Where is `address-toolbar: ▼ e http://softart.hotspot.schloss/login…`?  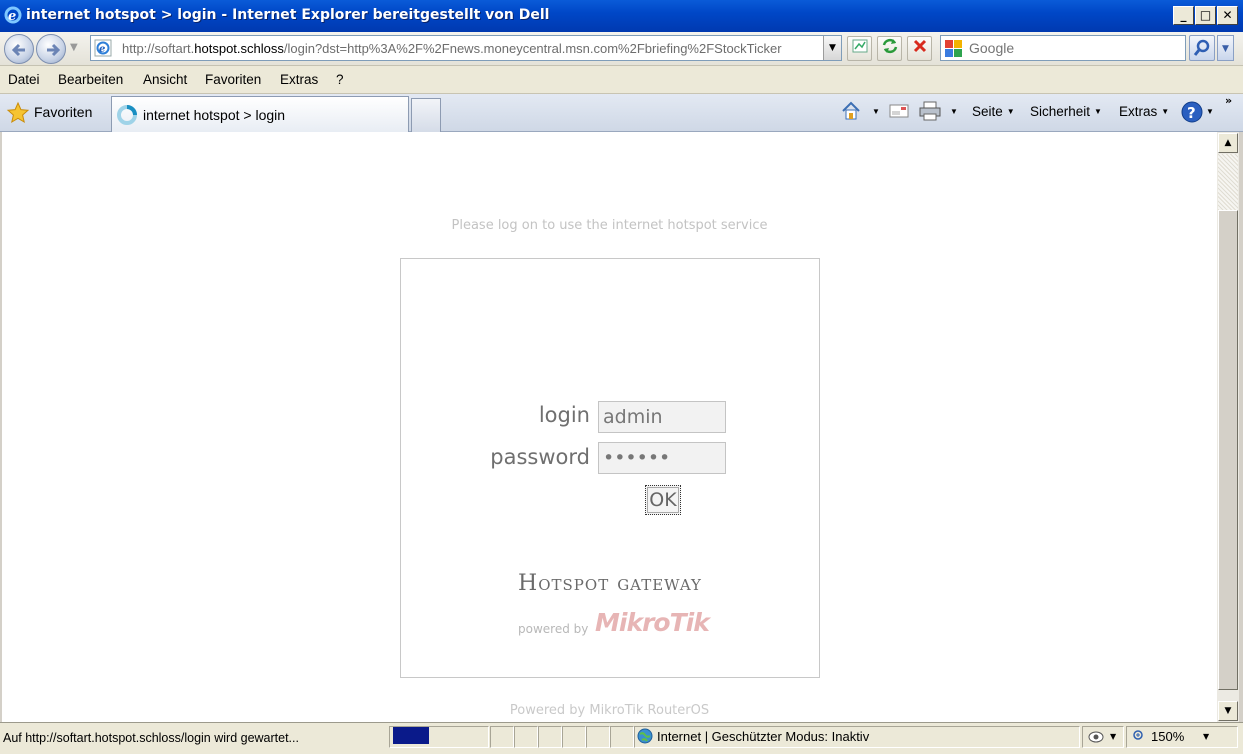 address-toolbar: ▼ e http://softart.hotspot.schloss/login… is located at coordinates (621, 49).